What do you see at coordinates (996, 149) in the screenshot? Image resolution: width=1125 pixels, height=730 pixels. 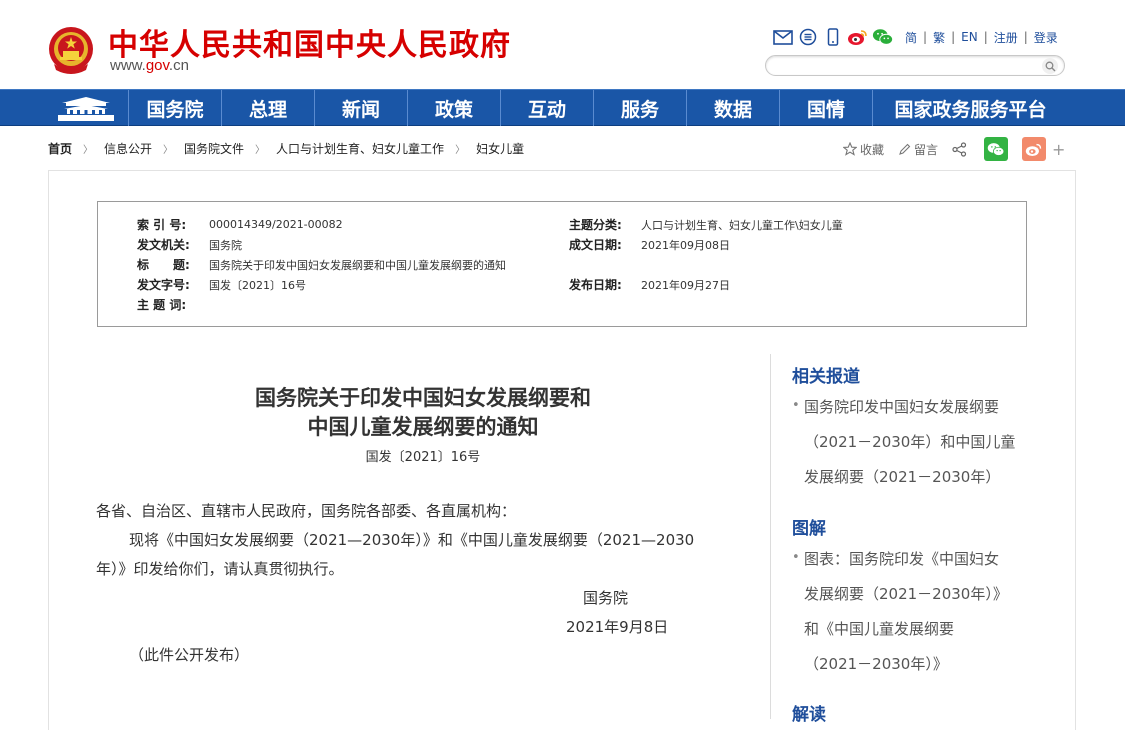 I see `share-wechat-button` at bounding box center [996, 149].